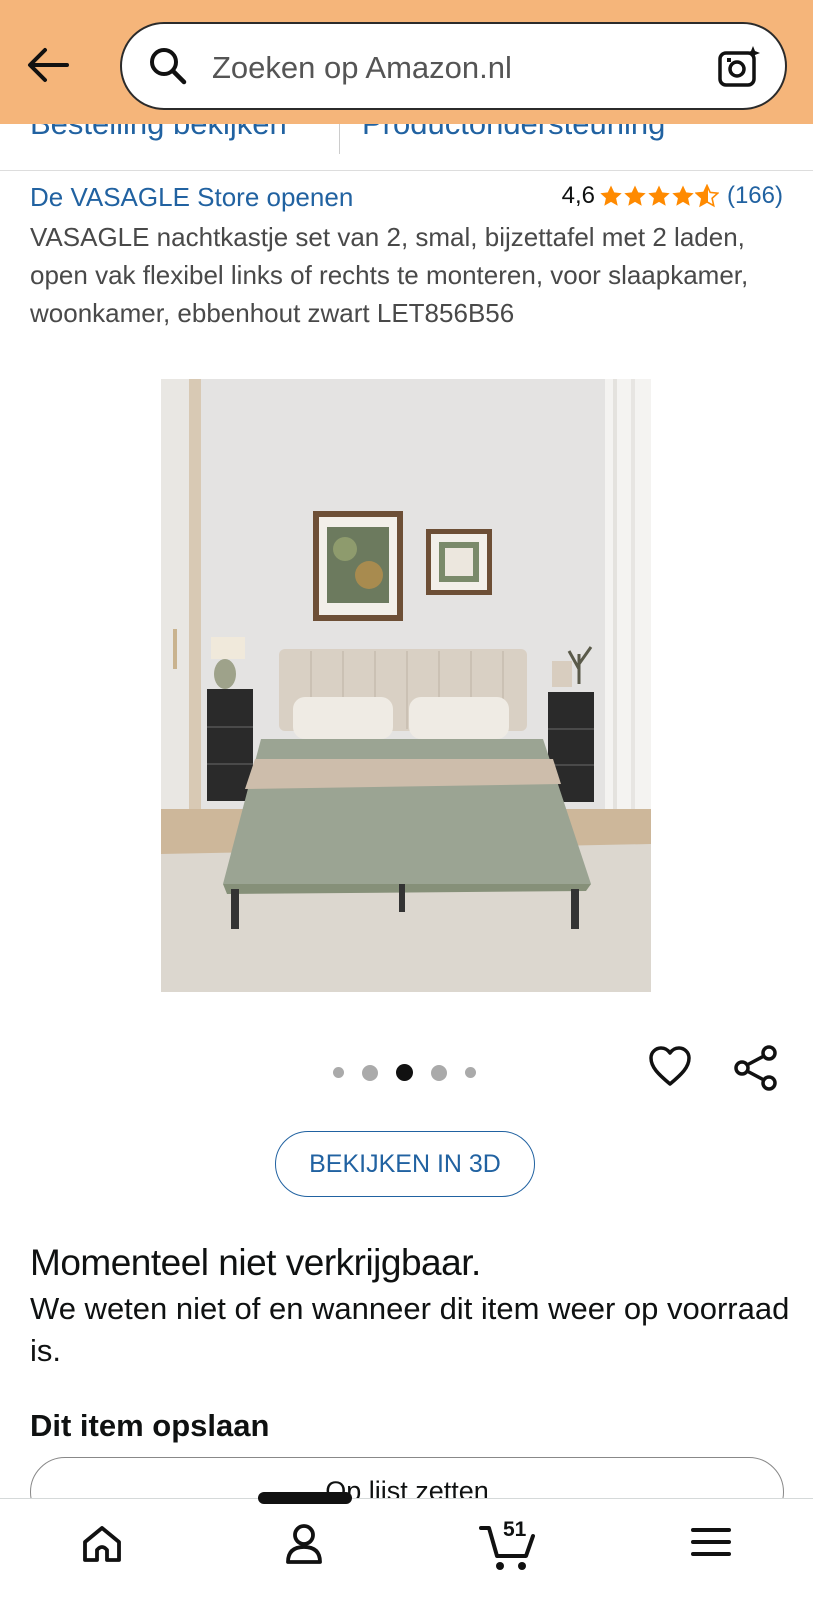 Image resolution: width=813 pixels, height=1601 pixels. I want to click on share-button, so click(756, 1070).